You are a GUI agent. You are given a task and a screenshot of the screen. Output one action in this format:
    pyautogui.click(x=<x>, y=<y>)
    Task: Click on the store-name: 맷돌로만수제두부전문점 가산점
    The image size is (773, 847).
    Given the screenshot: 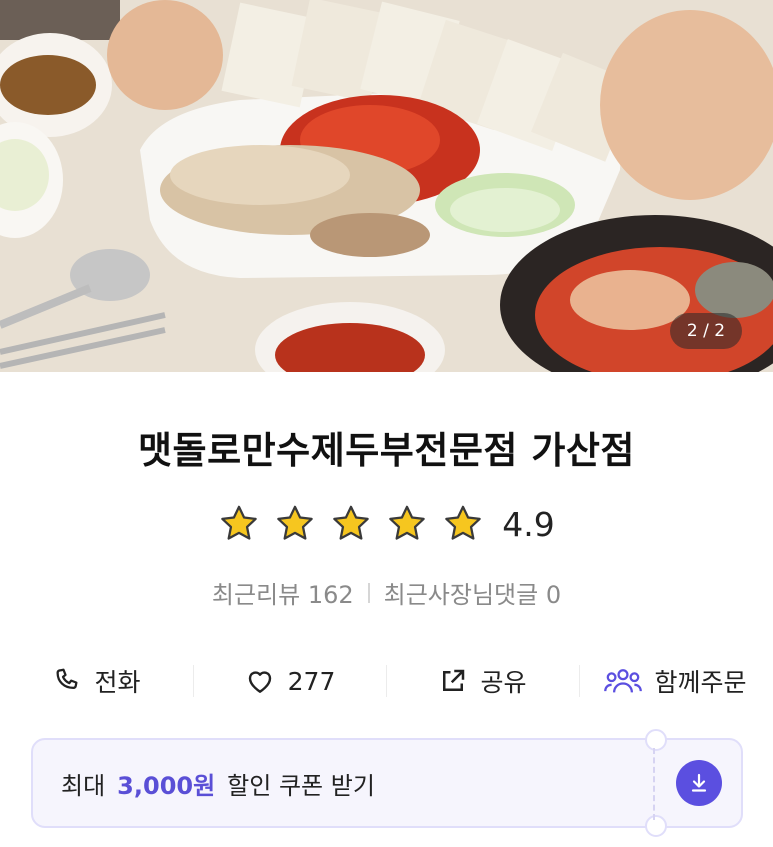 What is the action you would take?
    pyautogui.click(x=386, y=450)
    